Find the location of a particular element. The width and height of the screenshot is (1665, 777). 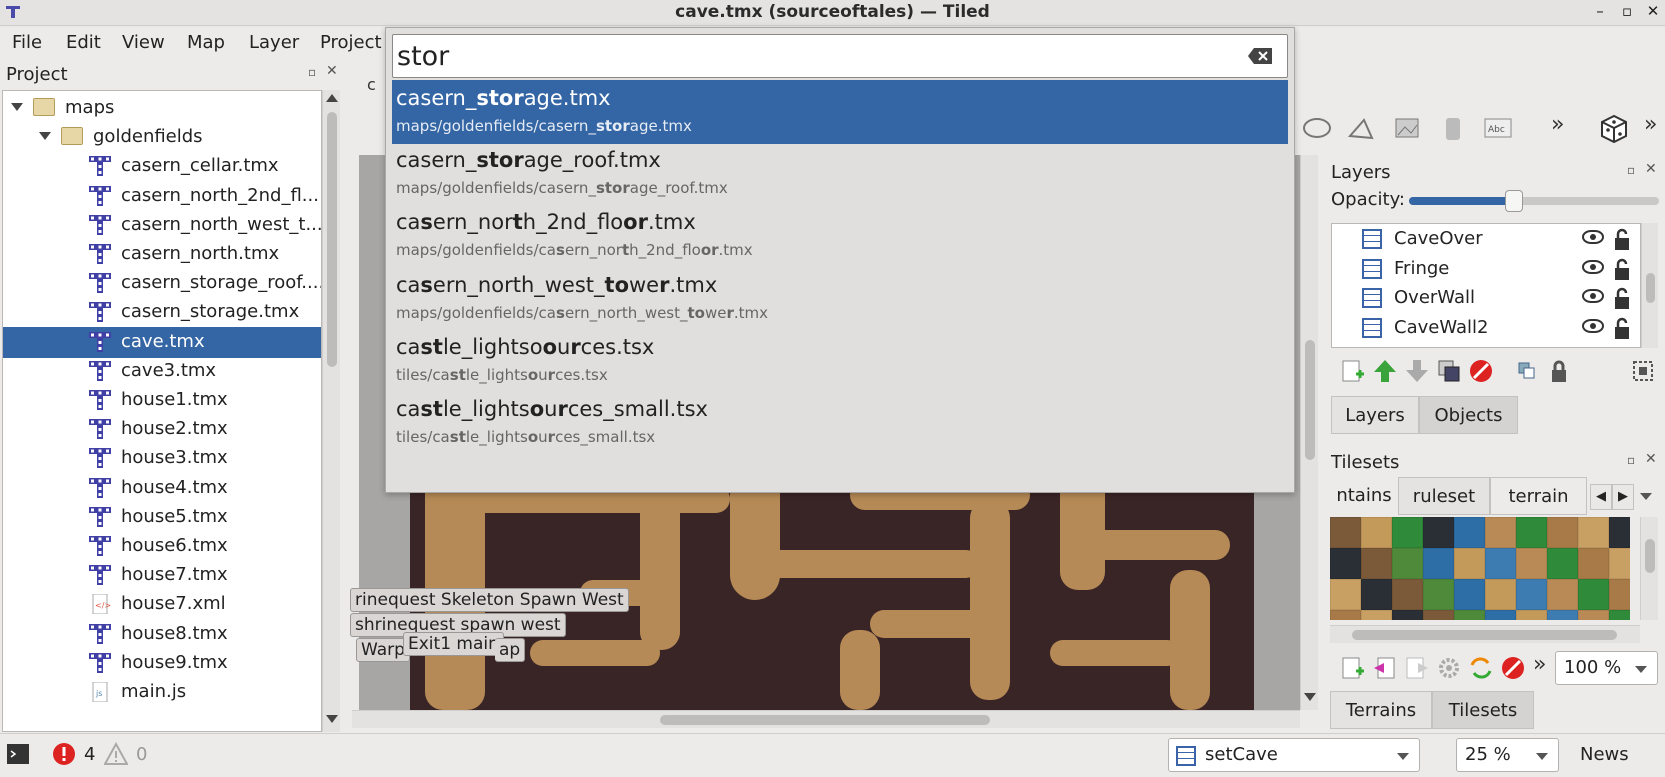

tab-objects: Objects is located at coordinates (1468, 415).